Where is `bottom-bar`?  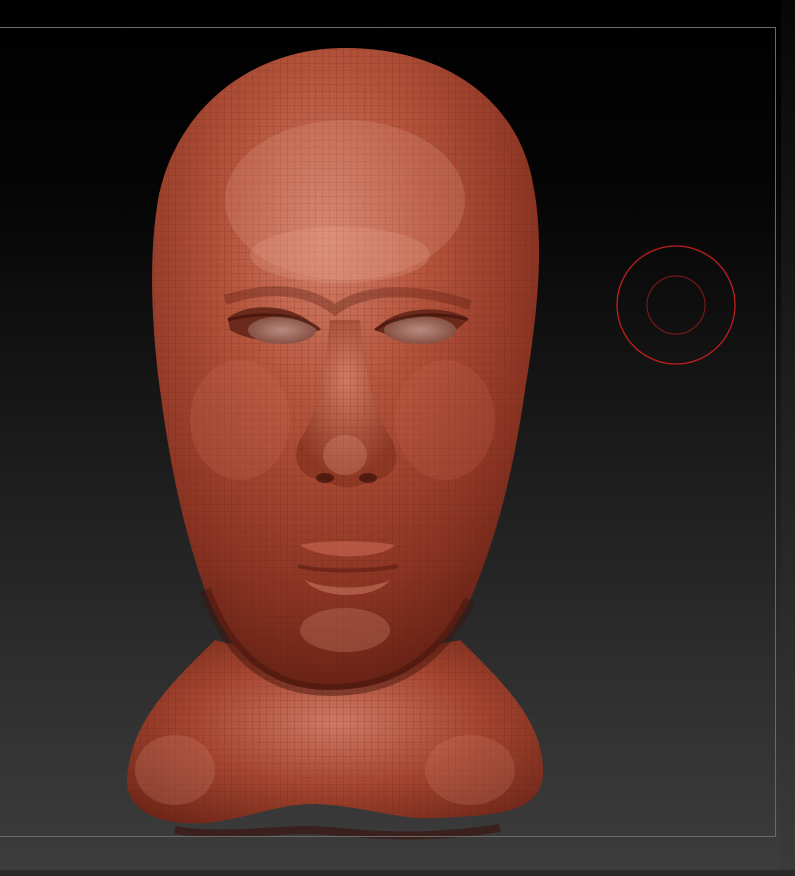 bottom-bar is located at coordinates (397, 873).